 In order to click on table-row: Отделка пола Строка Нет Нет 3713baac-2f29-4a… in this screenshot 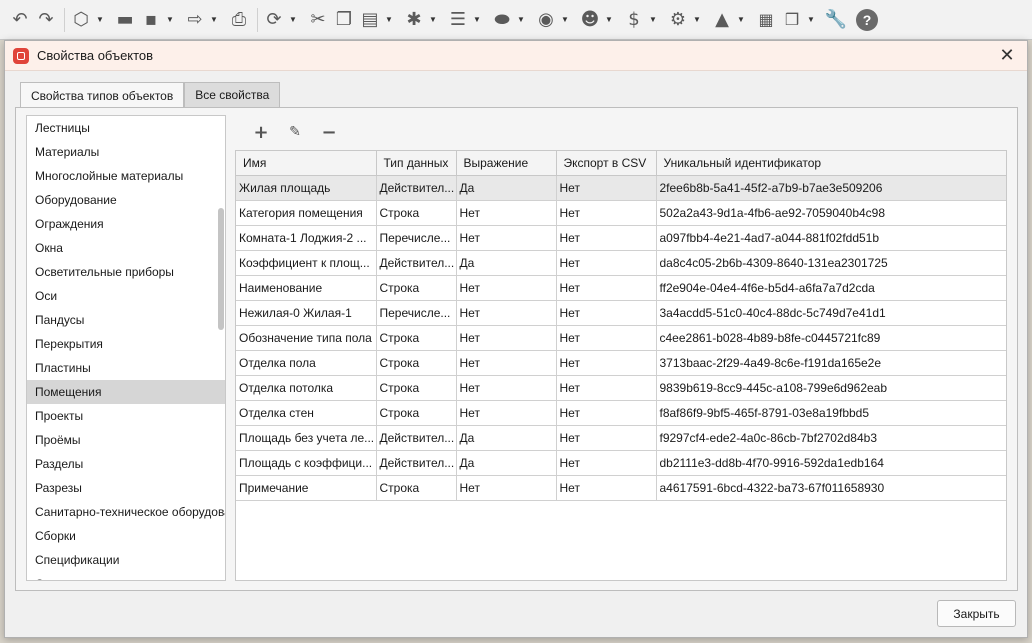, I will do `click(621, 363)`.